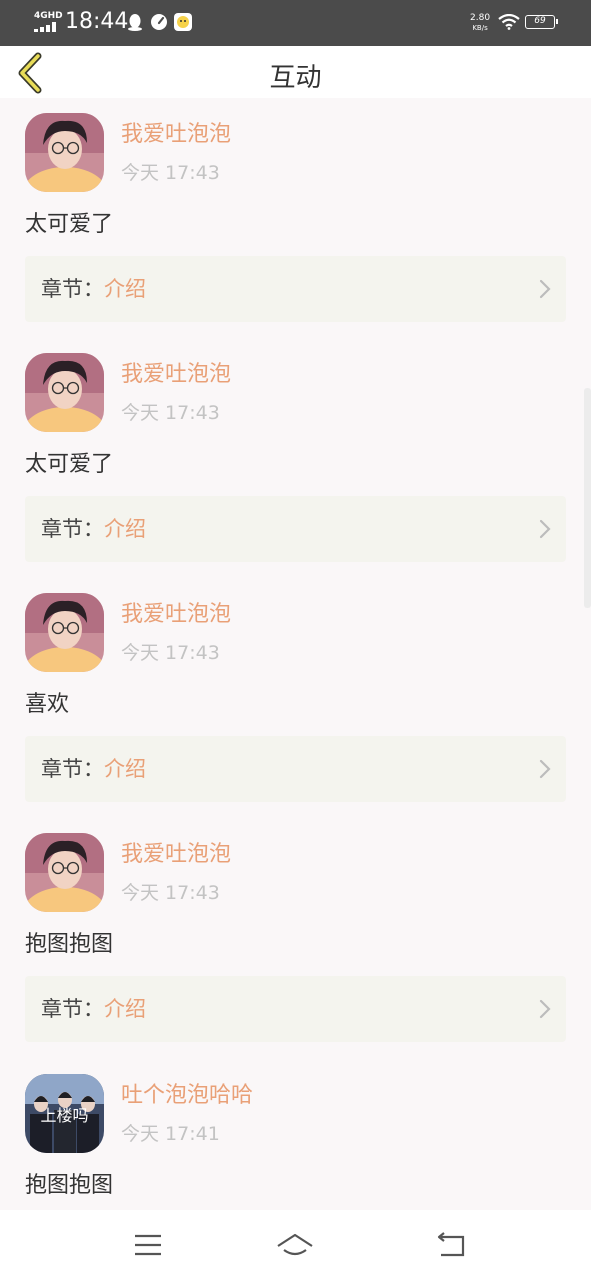 The height and width of the screenshot is (1280, 591). Describe the element at coordinates (97, 21) in the screenshot. I see `clock: 18:44` at that location.